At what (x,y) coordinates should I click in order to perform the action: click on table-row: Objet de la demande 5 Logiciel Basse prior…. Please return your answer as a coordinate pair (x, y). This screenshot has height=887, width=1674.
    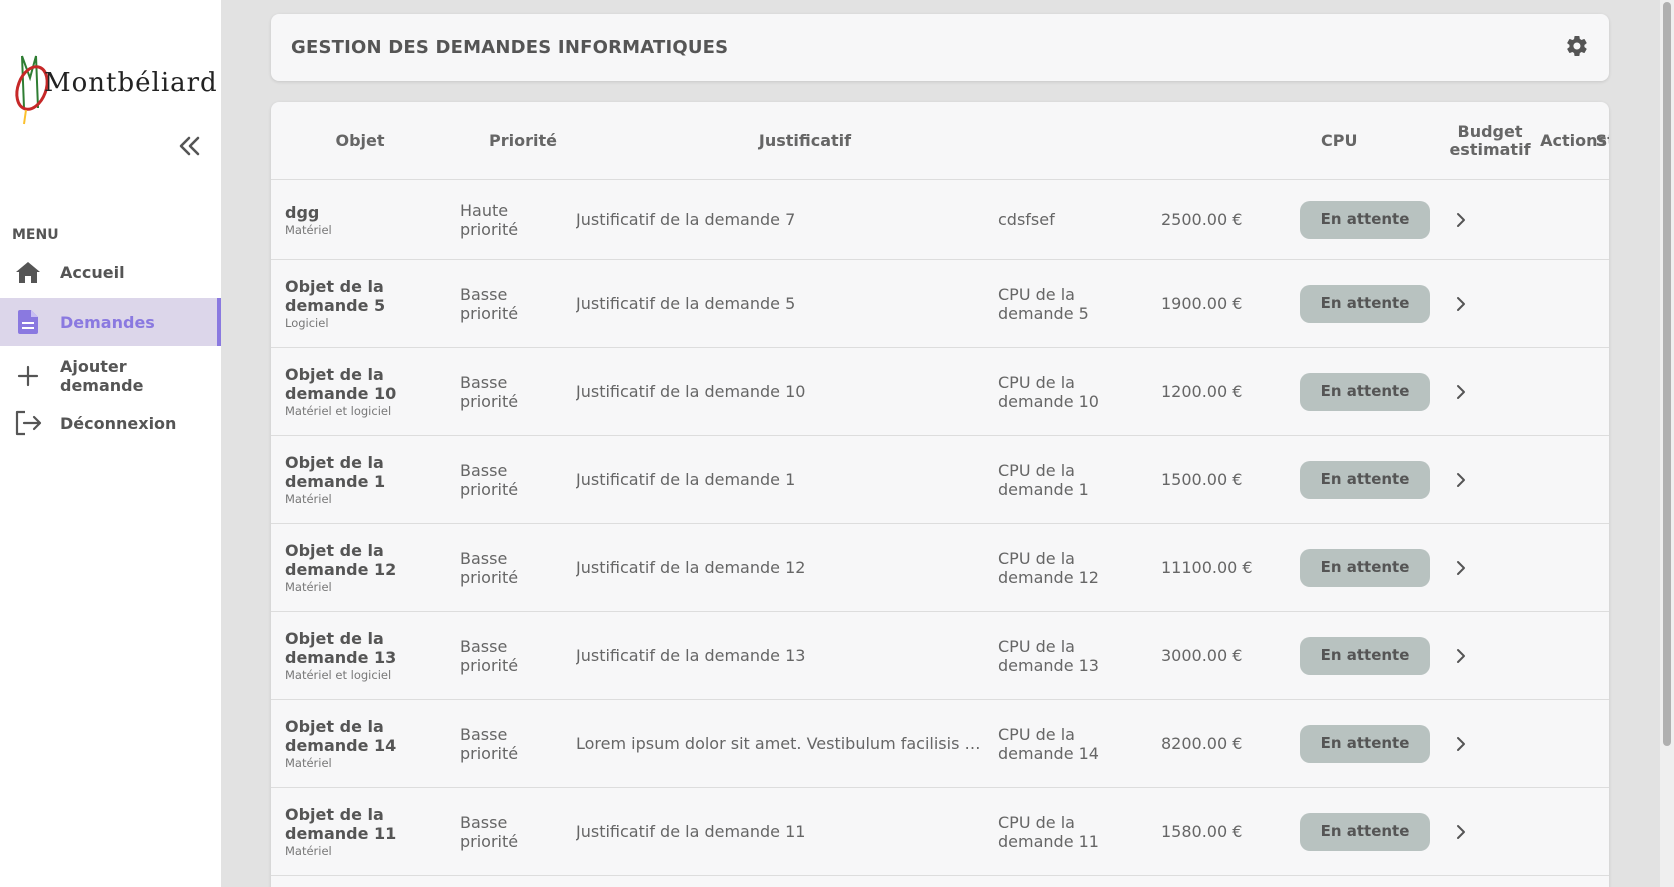
    Looking at the image, I should click on (940, 304).